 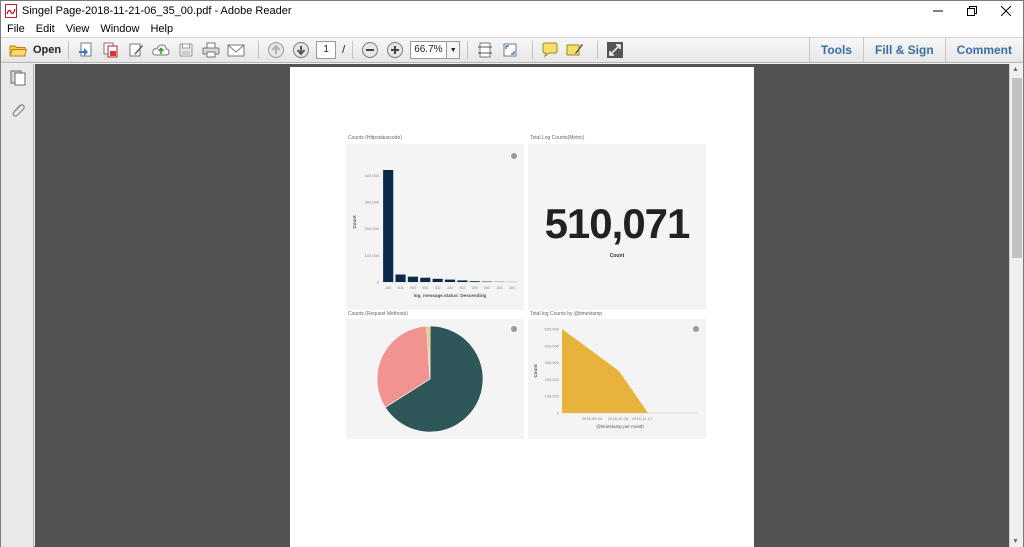 I want to click on upload-button, so click(x=161, y=50).